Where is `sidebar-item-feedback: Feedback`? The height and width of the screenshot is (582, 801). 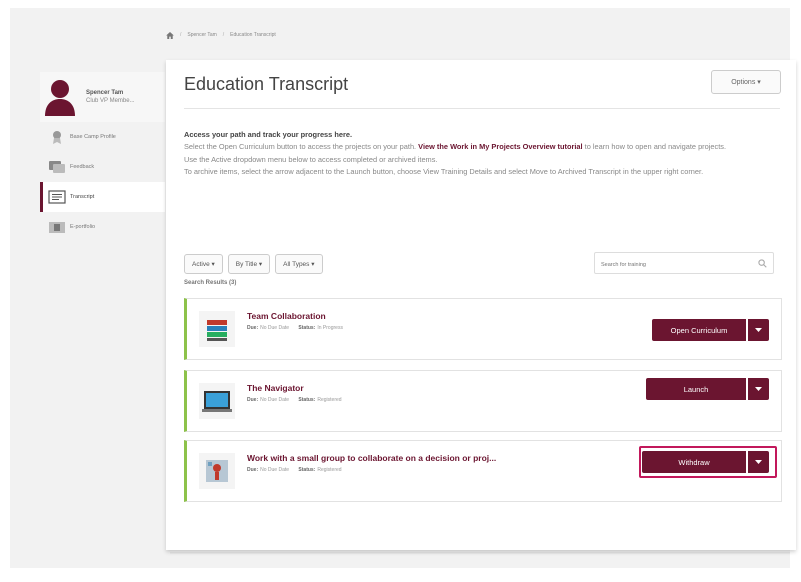 sidebar-item-feedback: Feedback is located at coordinates (102, 167).